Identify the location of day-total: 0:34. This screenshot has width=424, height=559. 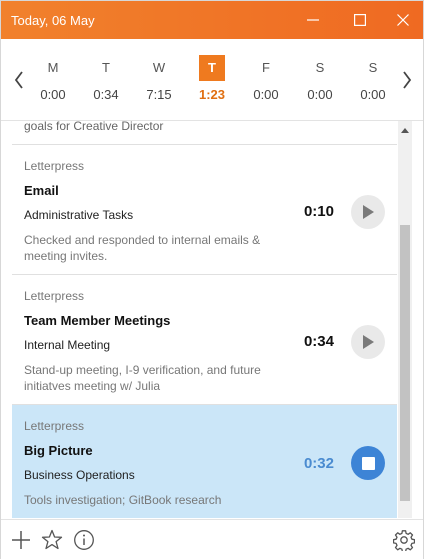
(106, 94).